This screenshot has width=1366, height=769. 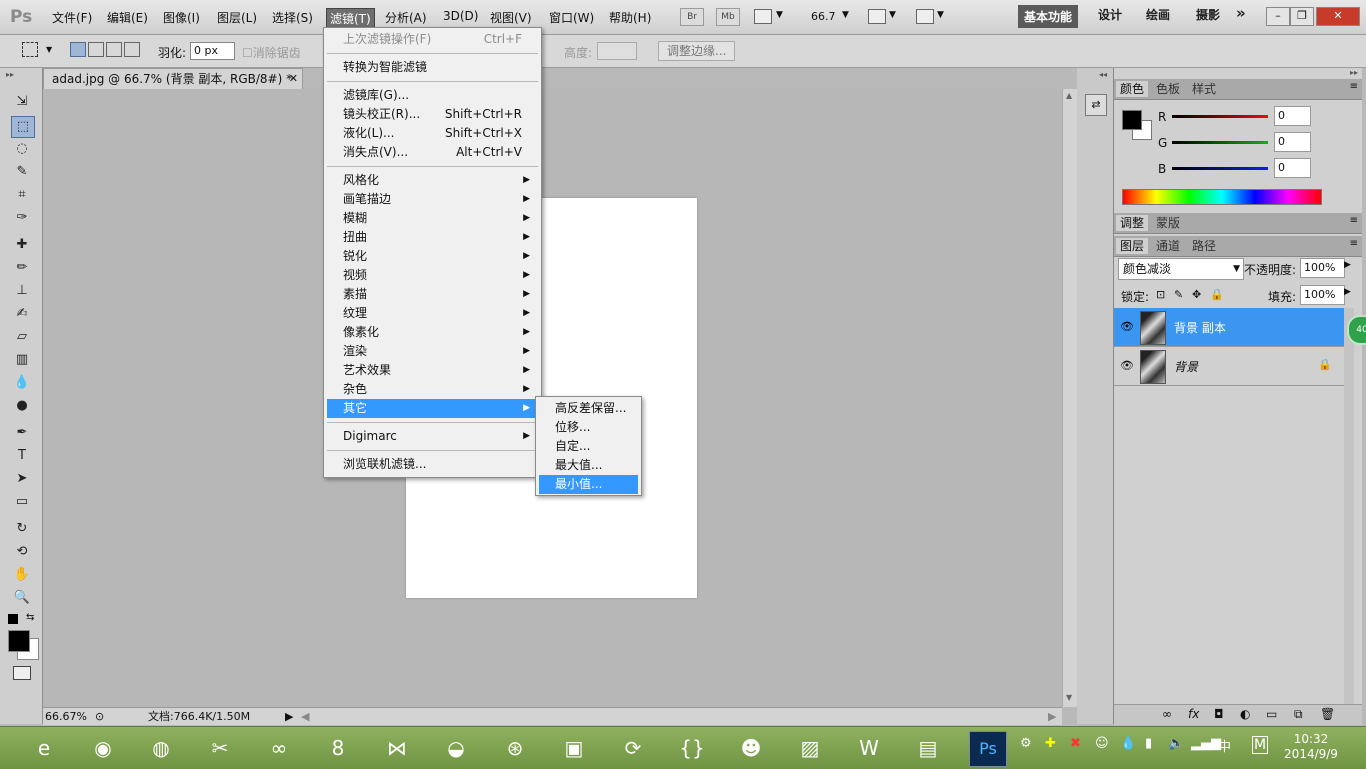 What do you see at coordinates (1026, 743) in the screenshot?
I see `tray-icon: ⚙` at bounding box center [1026, 743].